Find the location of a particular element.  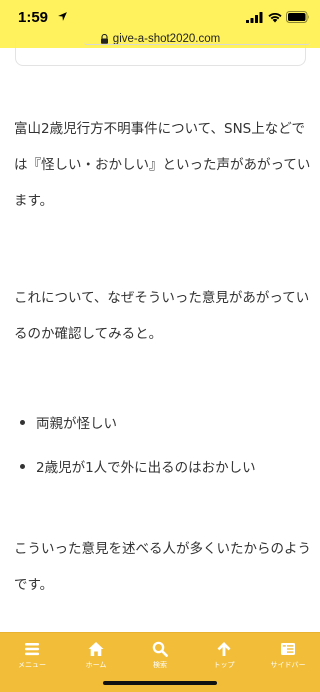

paragraph-line: こういった意見を述べる人が多くいたからのよう is located at coordinates (162, 549).